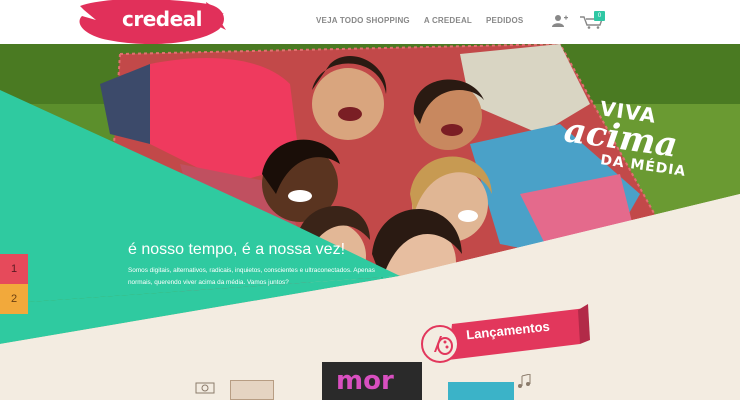 Image resolution: width=740 pixels, height=400 pixels. What do you see at coordinates (237, 249) in the screenshot?
I see `hero-headline: é nosso tempo, é a nossa vez!` at bounding box center [237, 249].